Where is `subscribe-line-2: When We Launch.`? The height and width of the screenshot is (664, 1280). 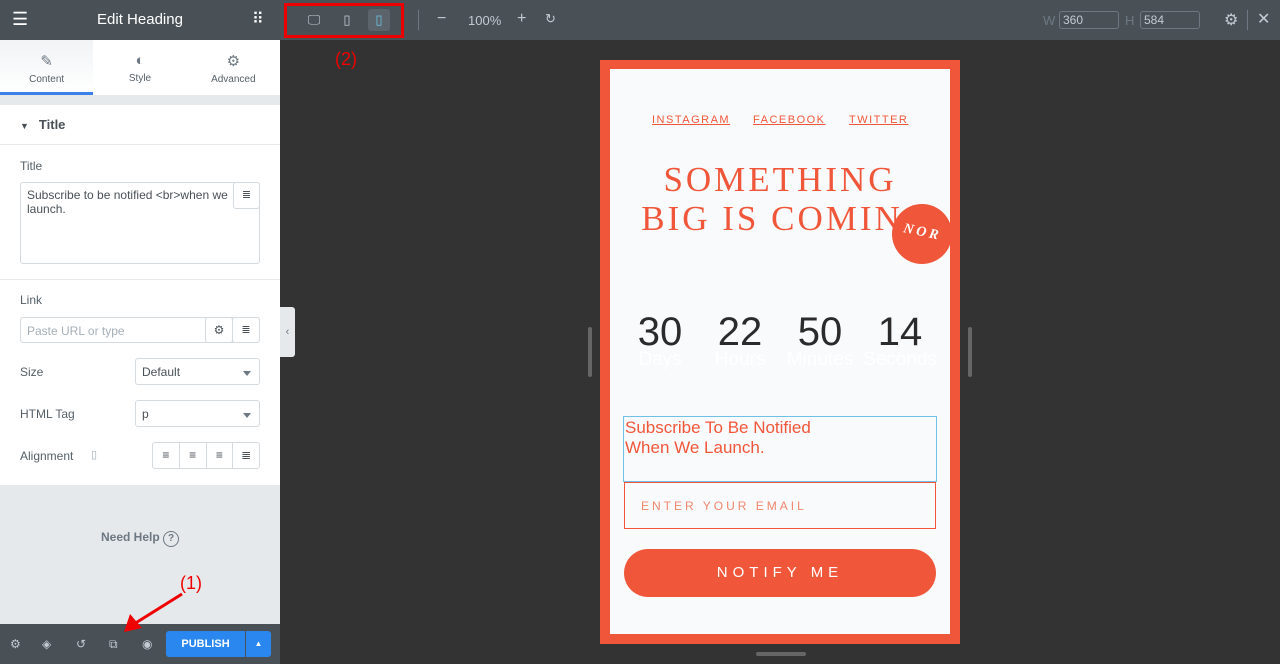
subscribe-line-2: When We Launch. is located at coordinates (695, 447).